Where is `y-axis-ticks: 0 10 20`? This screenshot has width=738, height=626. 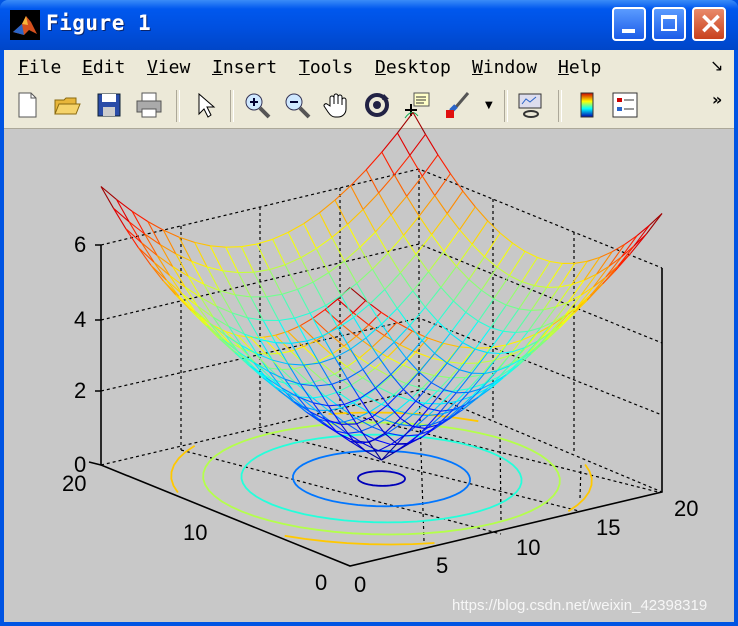
y-axis-ticks: 0 10 20 is located at coordinates (194, 533).